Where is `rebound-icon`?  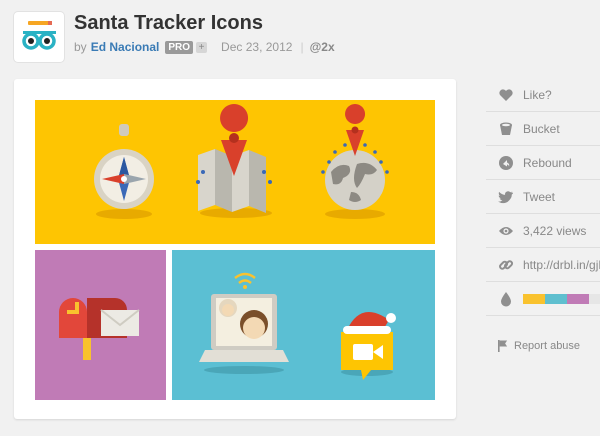
rebound-icon is located at coordinates (506, 163).